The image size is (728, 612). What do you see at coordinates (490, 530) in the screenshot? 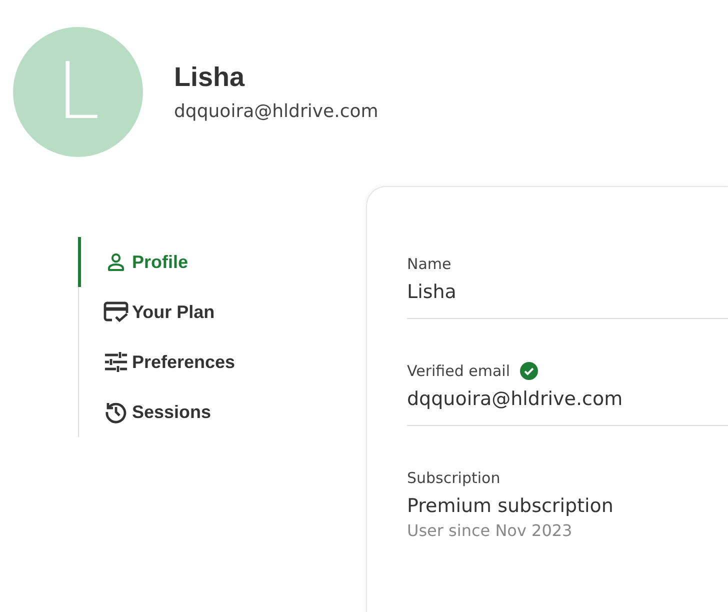
I see `field-note: User since Nov 2023` at bounding box center [490, 530].